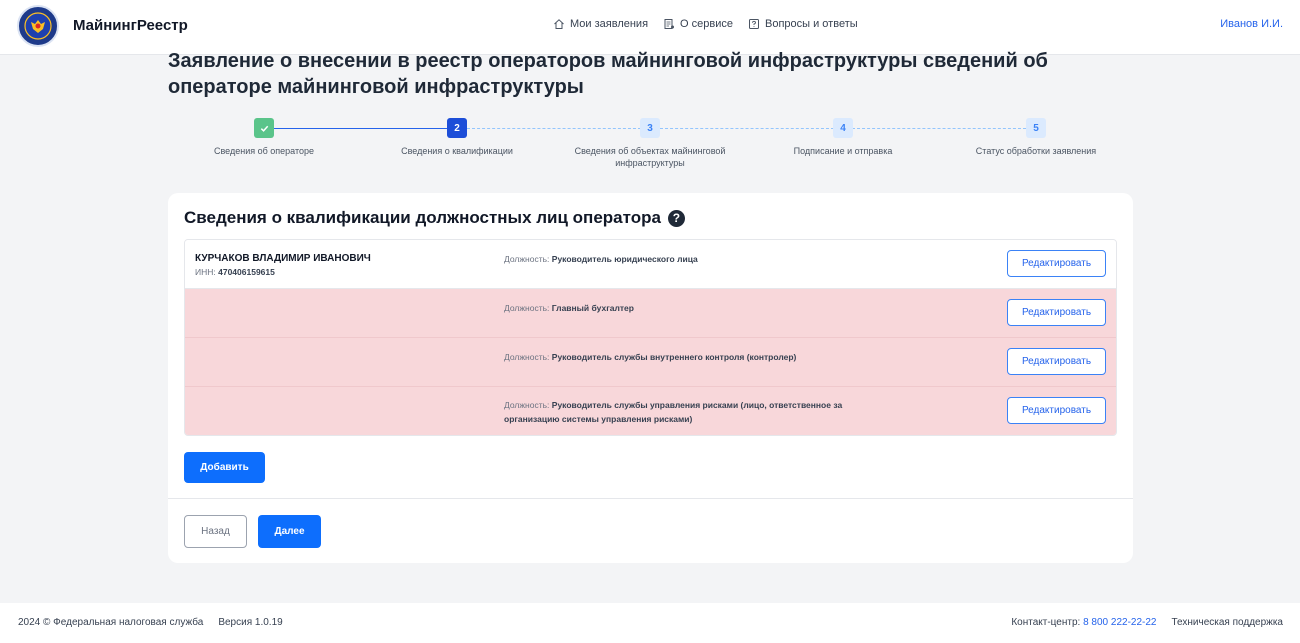  I want to click on nav-about-service-label: О сервисе, so click(706, 24).